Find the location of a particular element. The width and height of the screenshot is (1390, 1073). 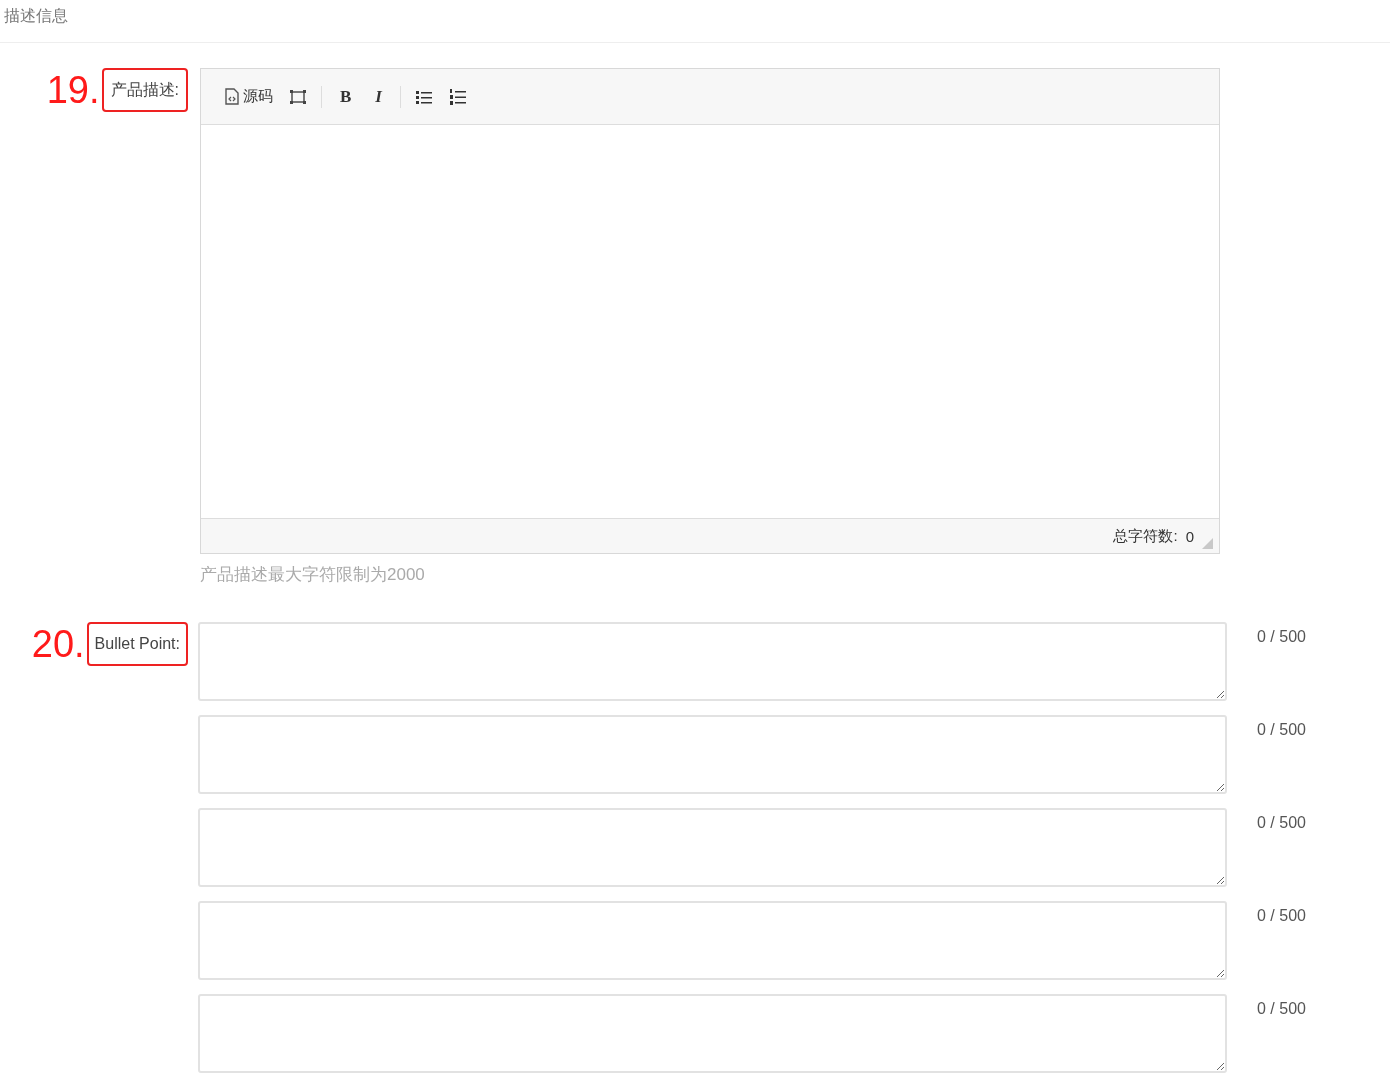

resize-handle-icon is located at coordinates (1207, 543).